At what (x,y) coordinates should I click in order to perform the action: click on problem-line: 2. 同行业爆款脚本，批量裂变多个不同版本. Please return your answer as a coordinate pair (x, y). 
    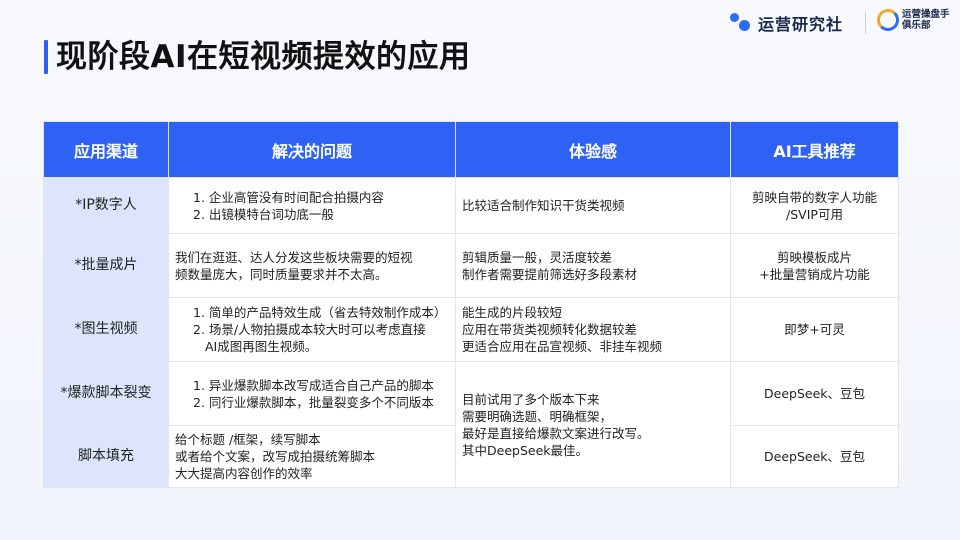
    Looking at the image, I should click on (313, 402).